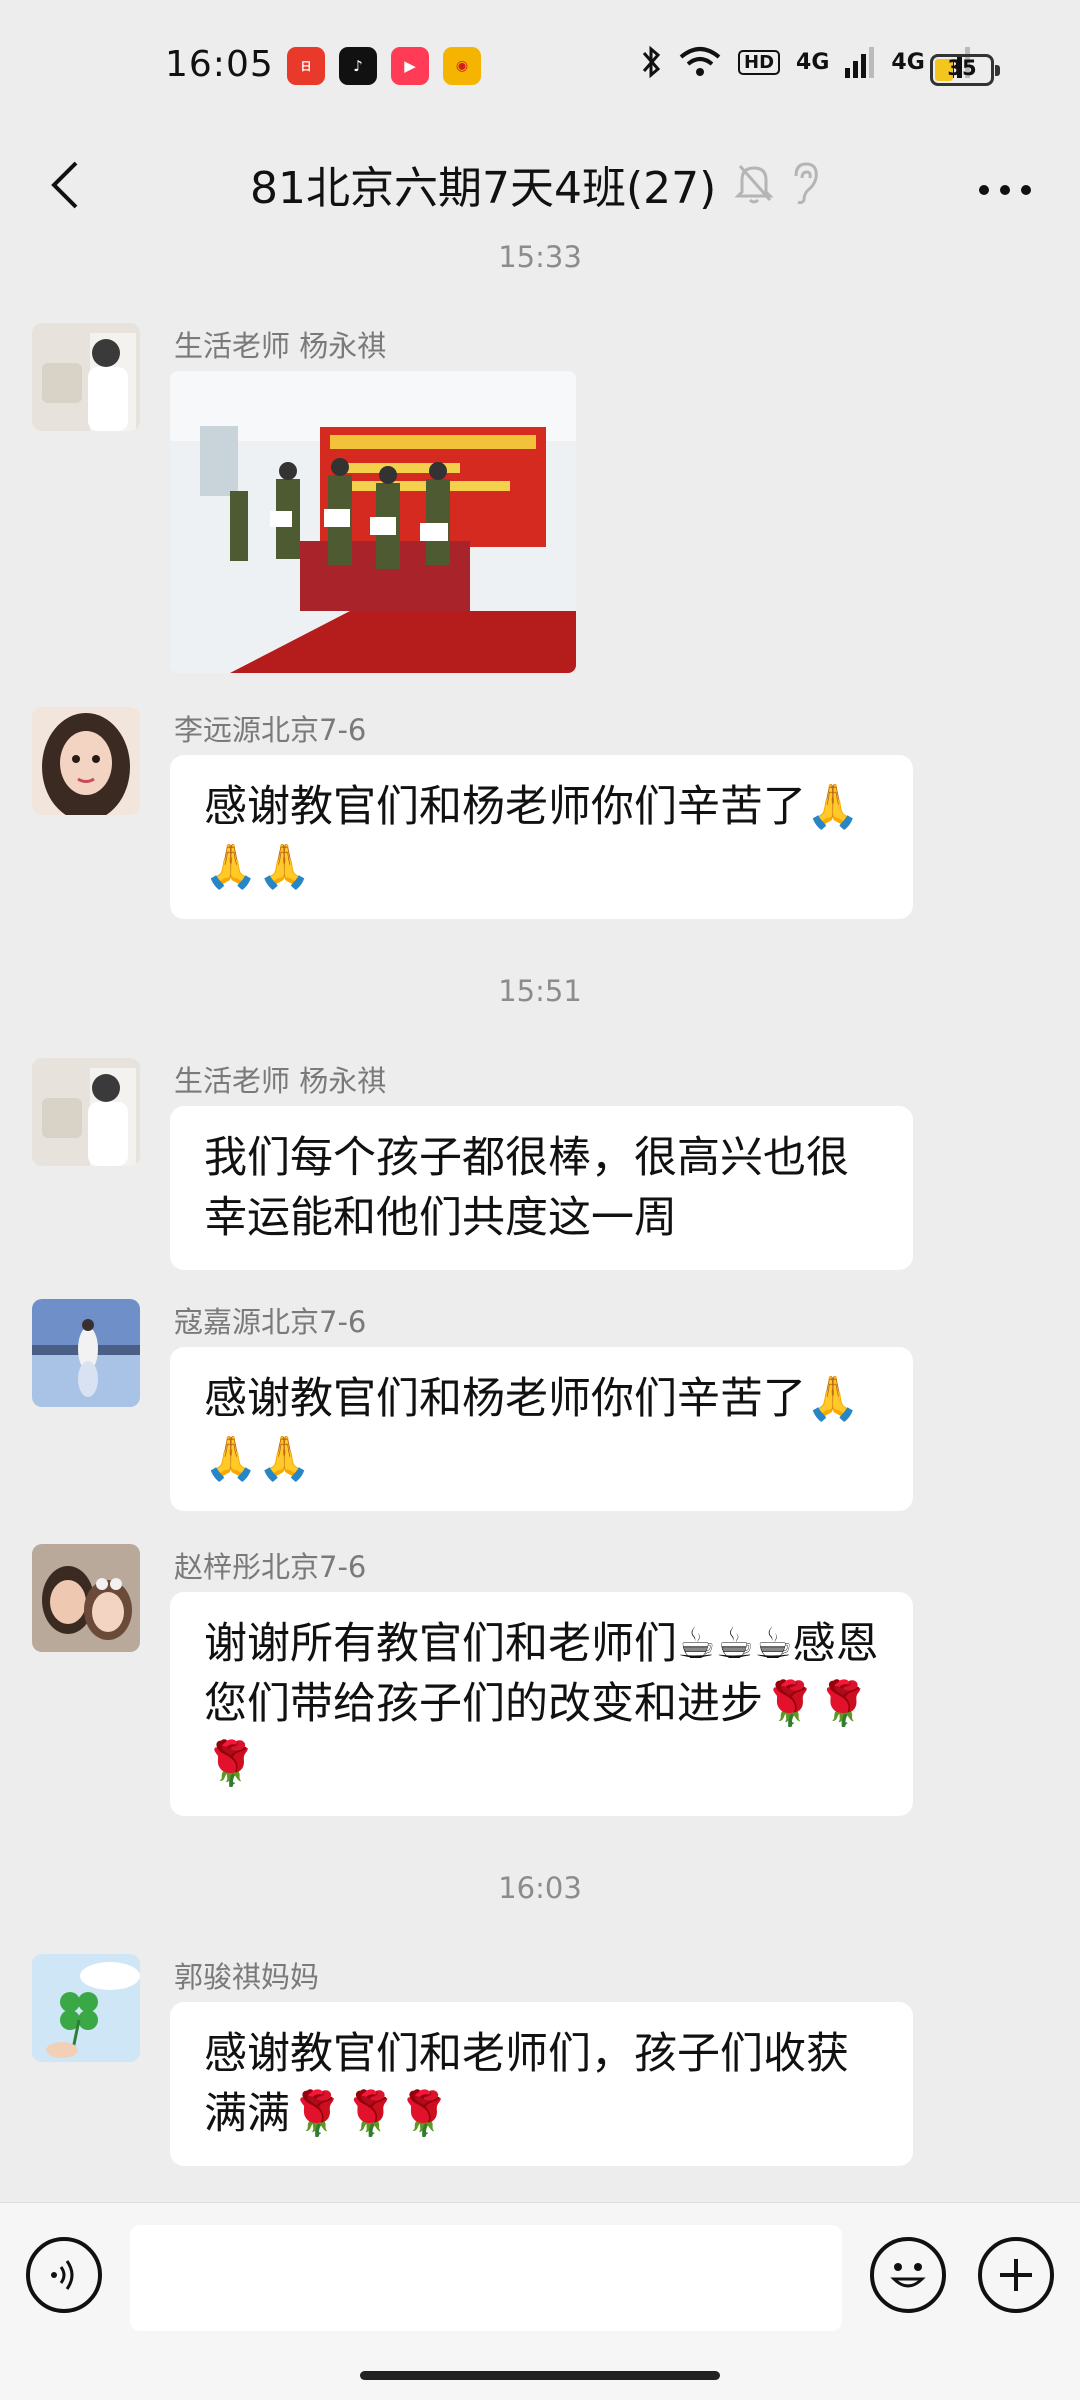 The height and width of the screenshot is (2400, 1080). I want to click on sender-name: 李远源北京7-6, so click(270, 730).